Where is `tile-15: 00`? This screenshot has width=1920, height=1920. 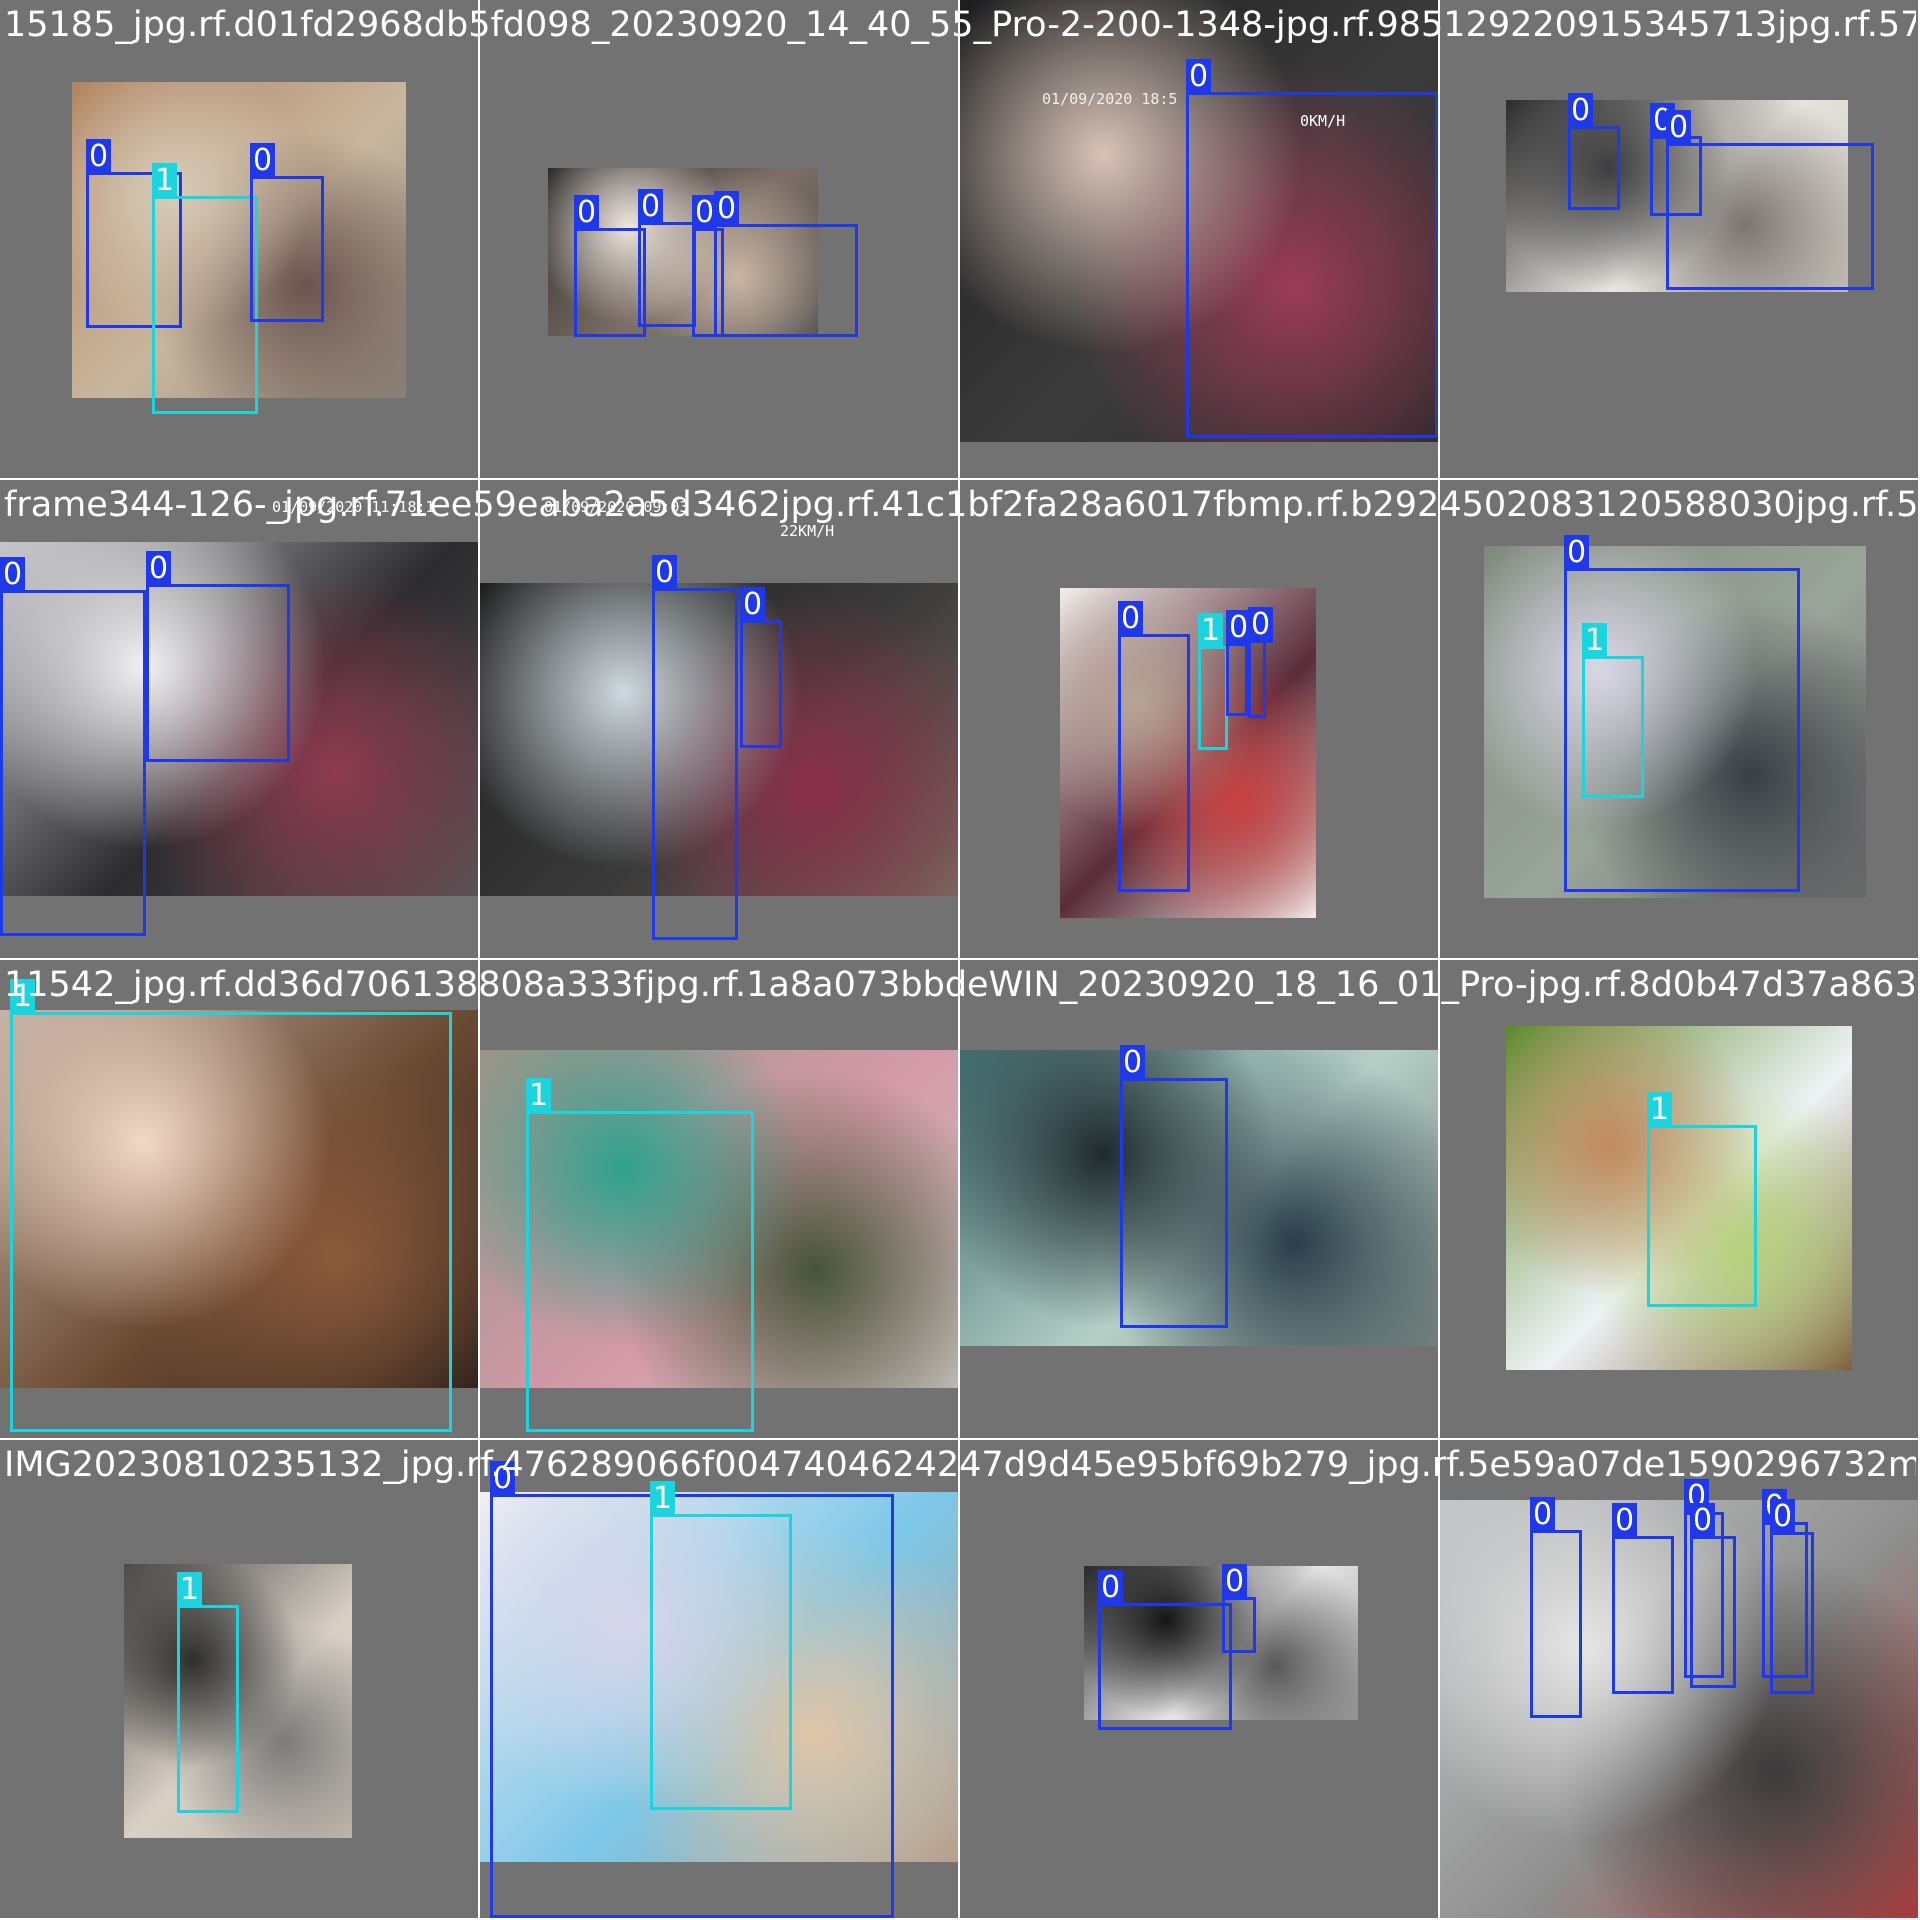 tile-15: 00 is located at coordinates (1199, 1679).